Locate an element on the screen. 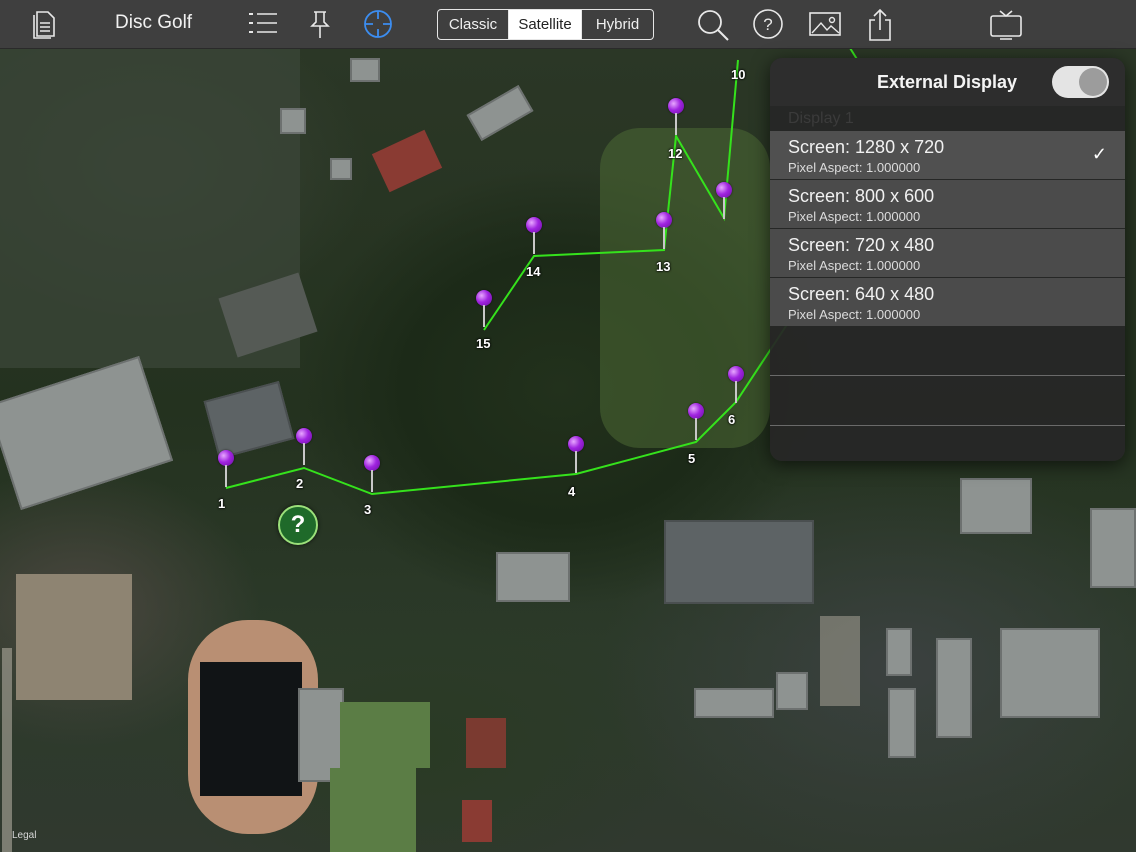 Image resolution: width=1136 pixels, height=852 pixels. help-icon: ? is located at coordinates (768, 24).